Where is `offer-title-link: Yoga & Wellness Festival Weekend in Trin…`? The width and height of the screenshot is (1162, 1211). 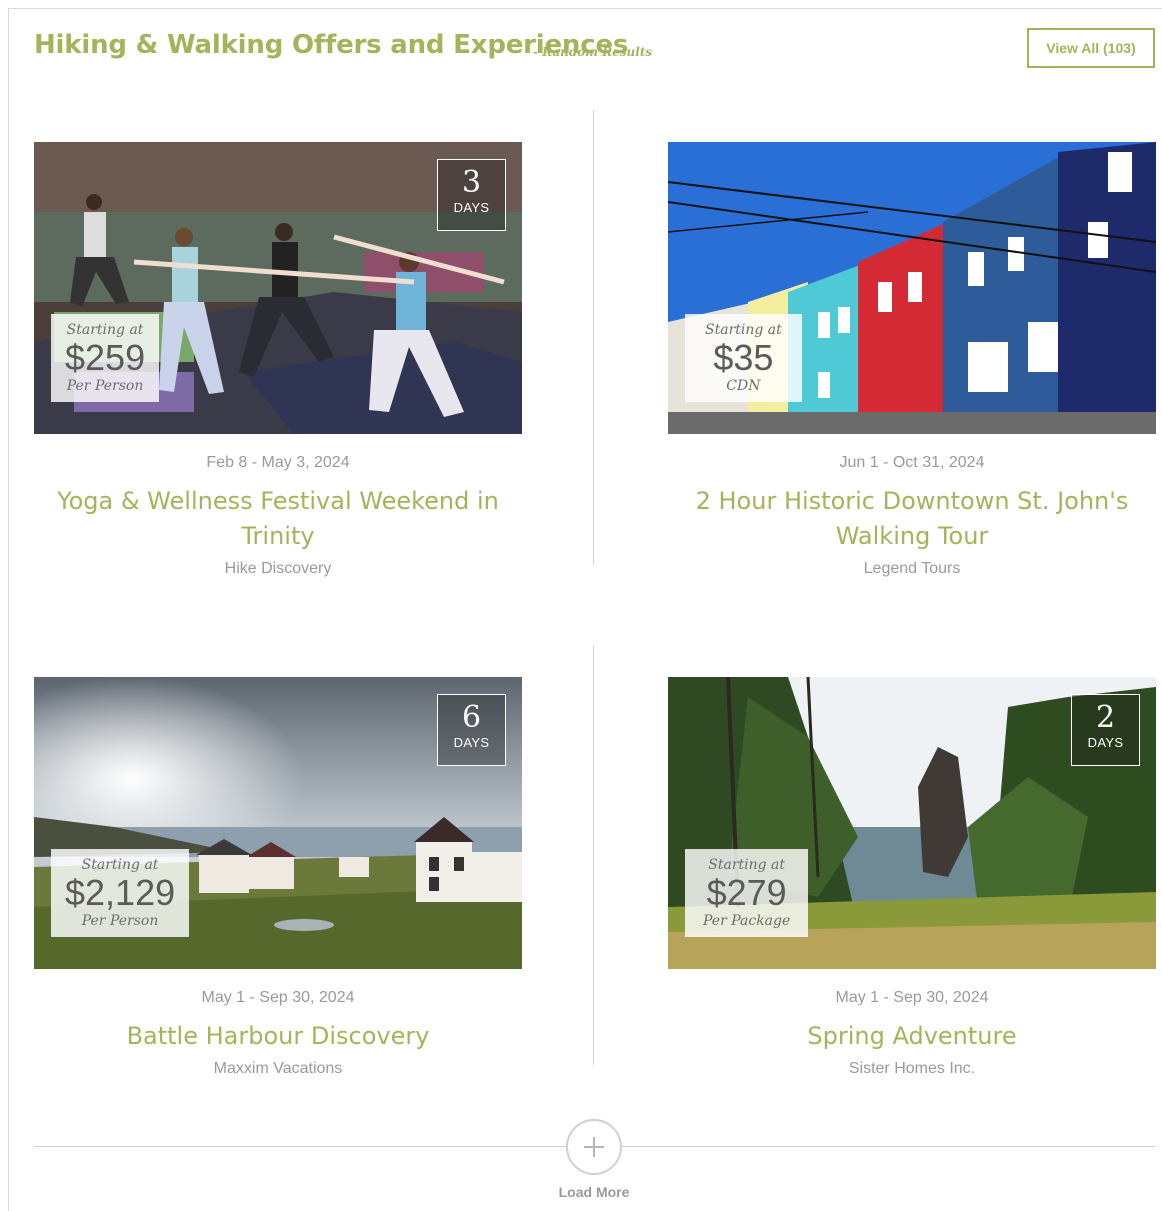 offer-title-link: Yoga & Wellness Festival Weekend in Trin… is located at coordinates (278, 519).